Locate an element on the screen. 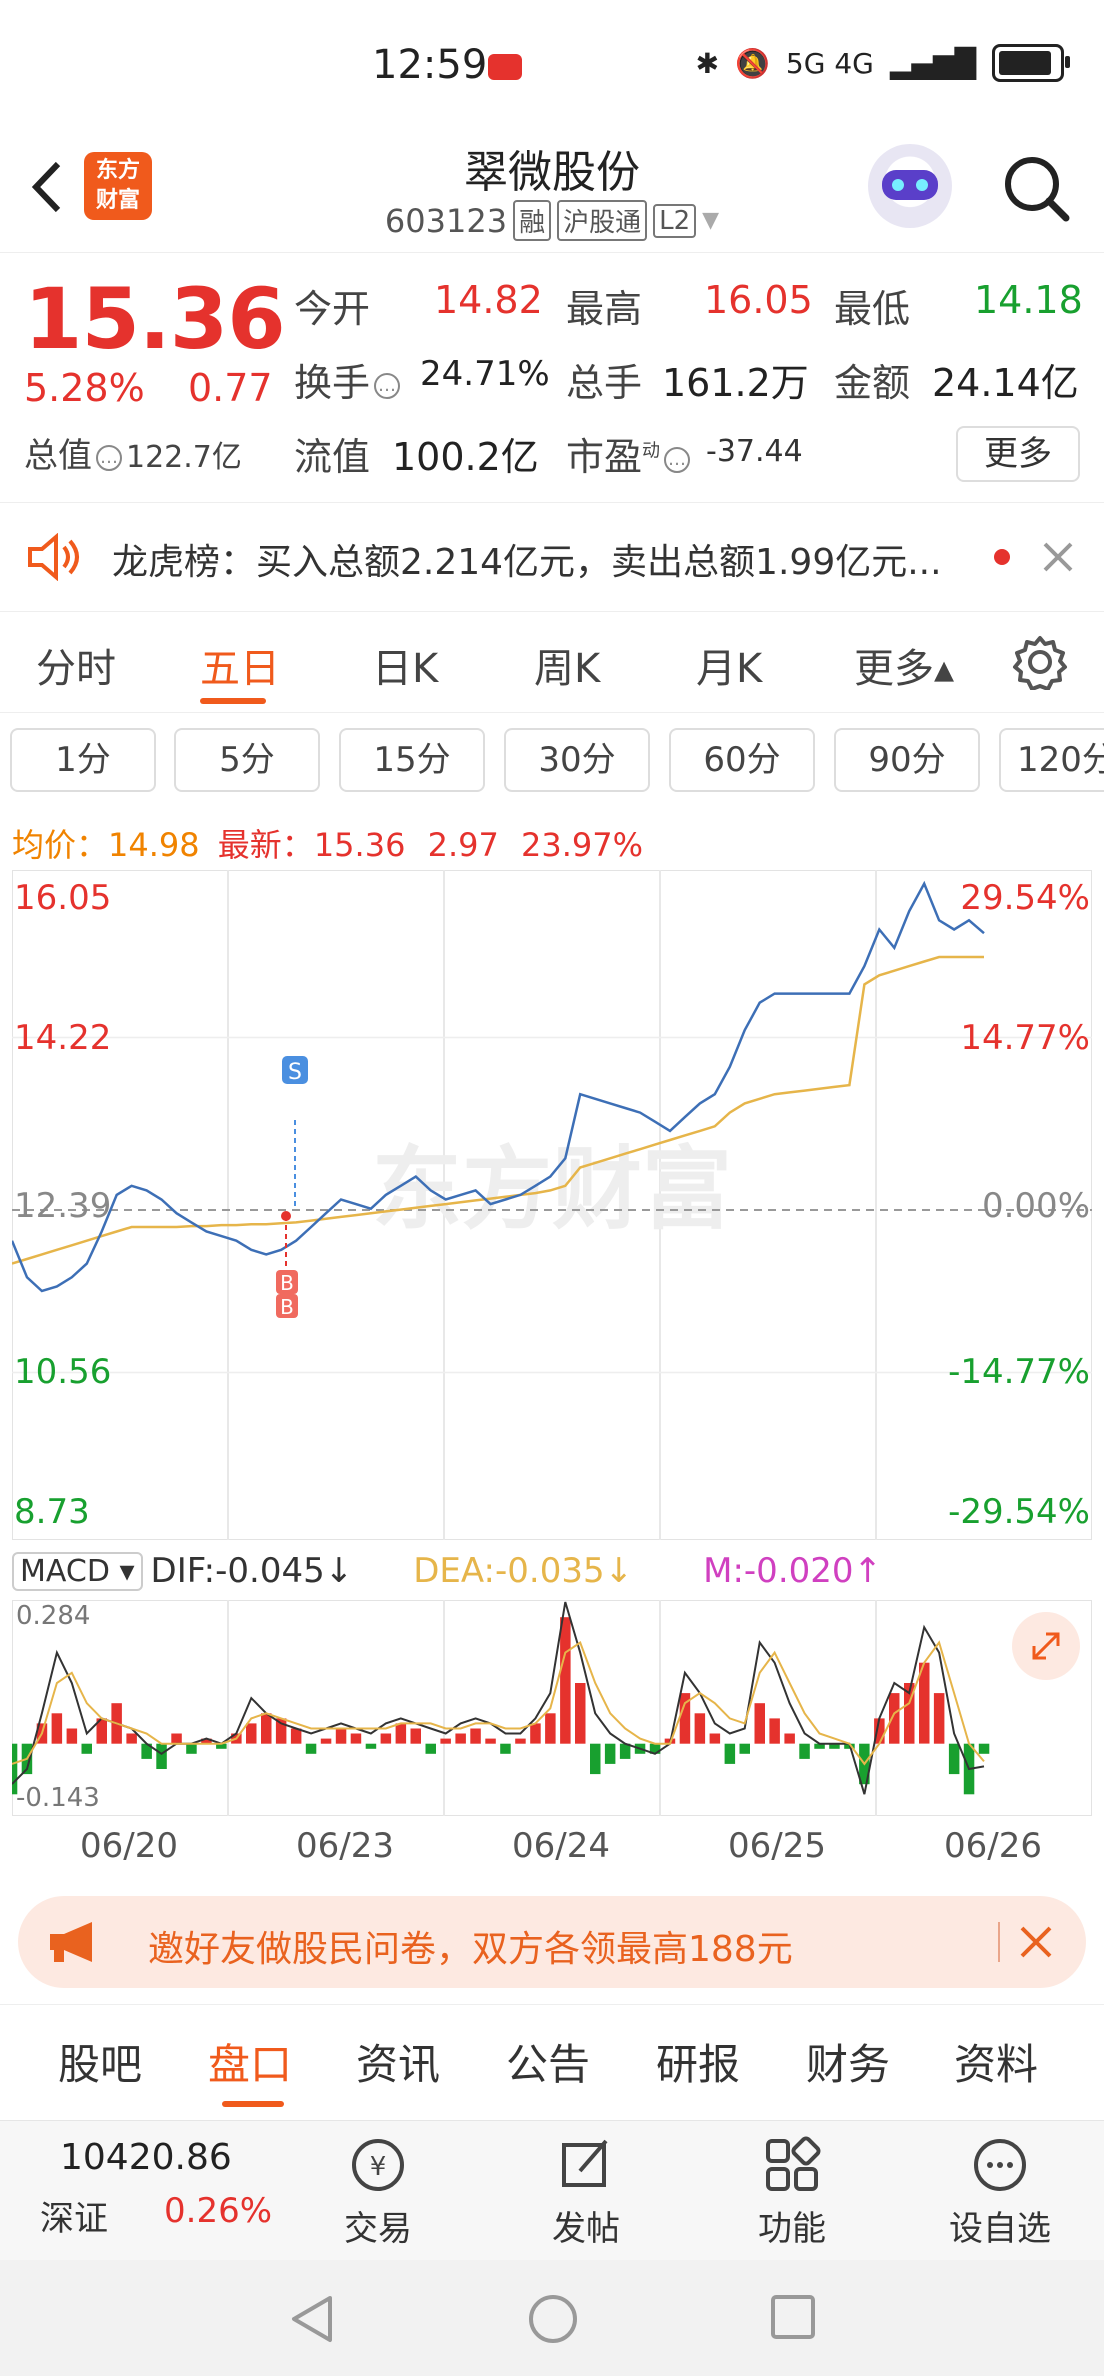 This screenshot has width=1104, height=2376. tag-l2: L2 is located at coordinates (675, 220).